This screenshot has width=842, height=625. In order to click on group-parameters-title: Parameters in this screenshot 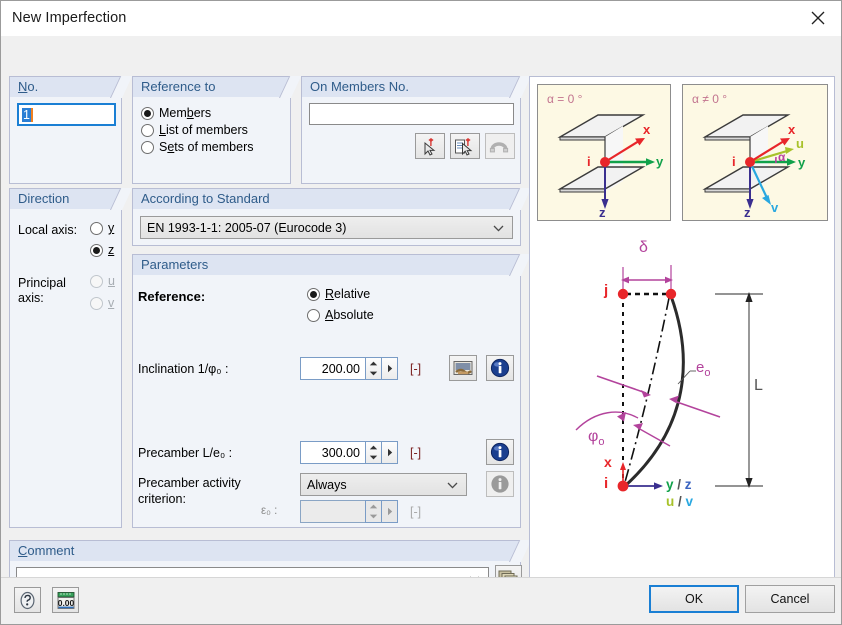, I will do `click(175, 264)`.